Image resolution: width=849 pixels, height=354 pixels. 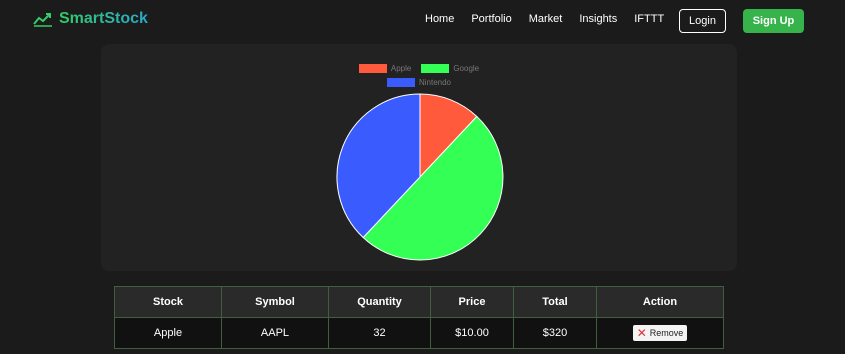 I want to click on nav-link-market: Market, so click(x=546, y=19).